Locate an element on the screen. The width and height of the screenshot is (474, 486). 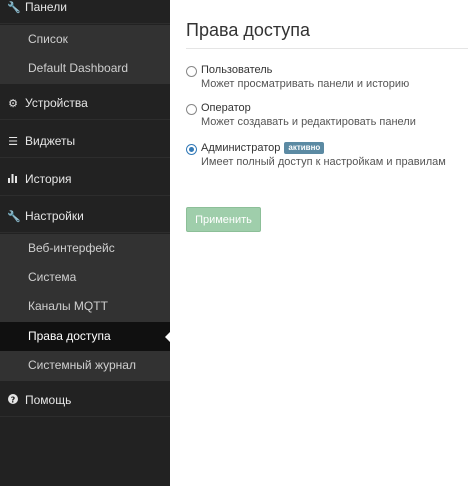
nav-history-label: История is located at coordinates (48, 179).